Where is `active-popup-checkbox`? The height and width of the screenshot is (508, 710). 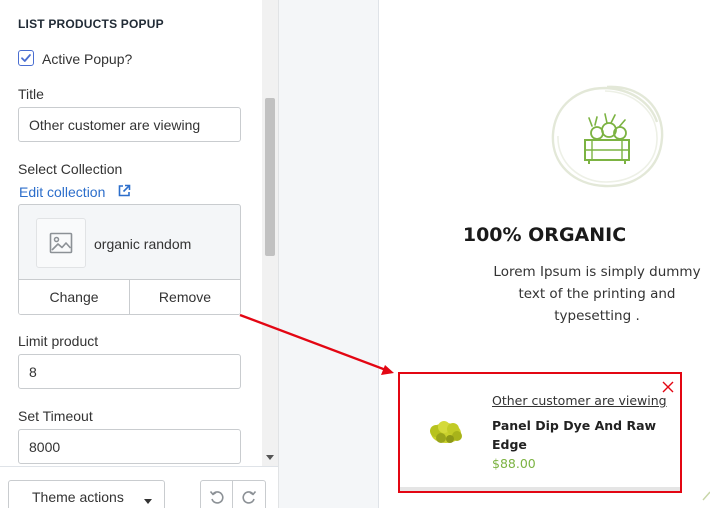 active-popup-checkbox is located at coordinates (26, 58).